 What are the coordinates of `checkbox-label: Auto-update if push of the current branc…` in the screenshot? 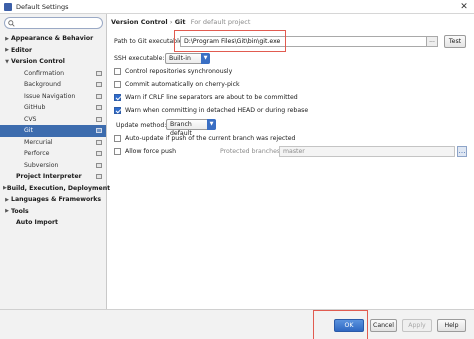 It's located at (210, 138).